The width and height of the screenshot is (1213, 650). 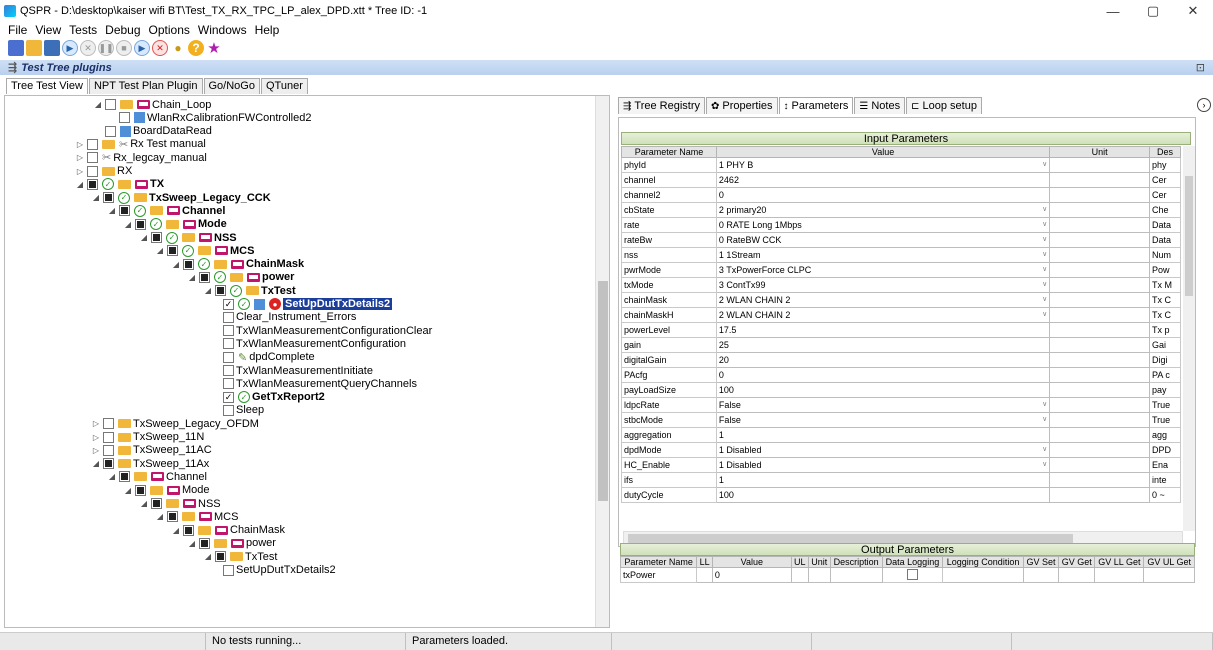 I want to click on out-value-field: 0, so click(x=751, y=575).